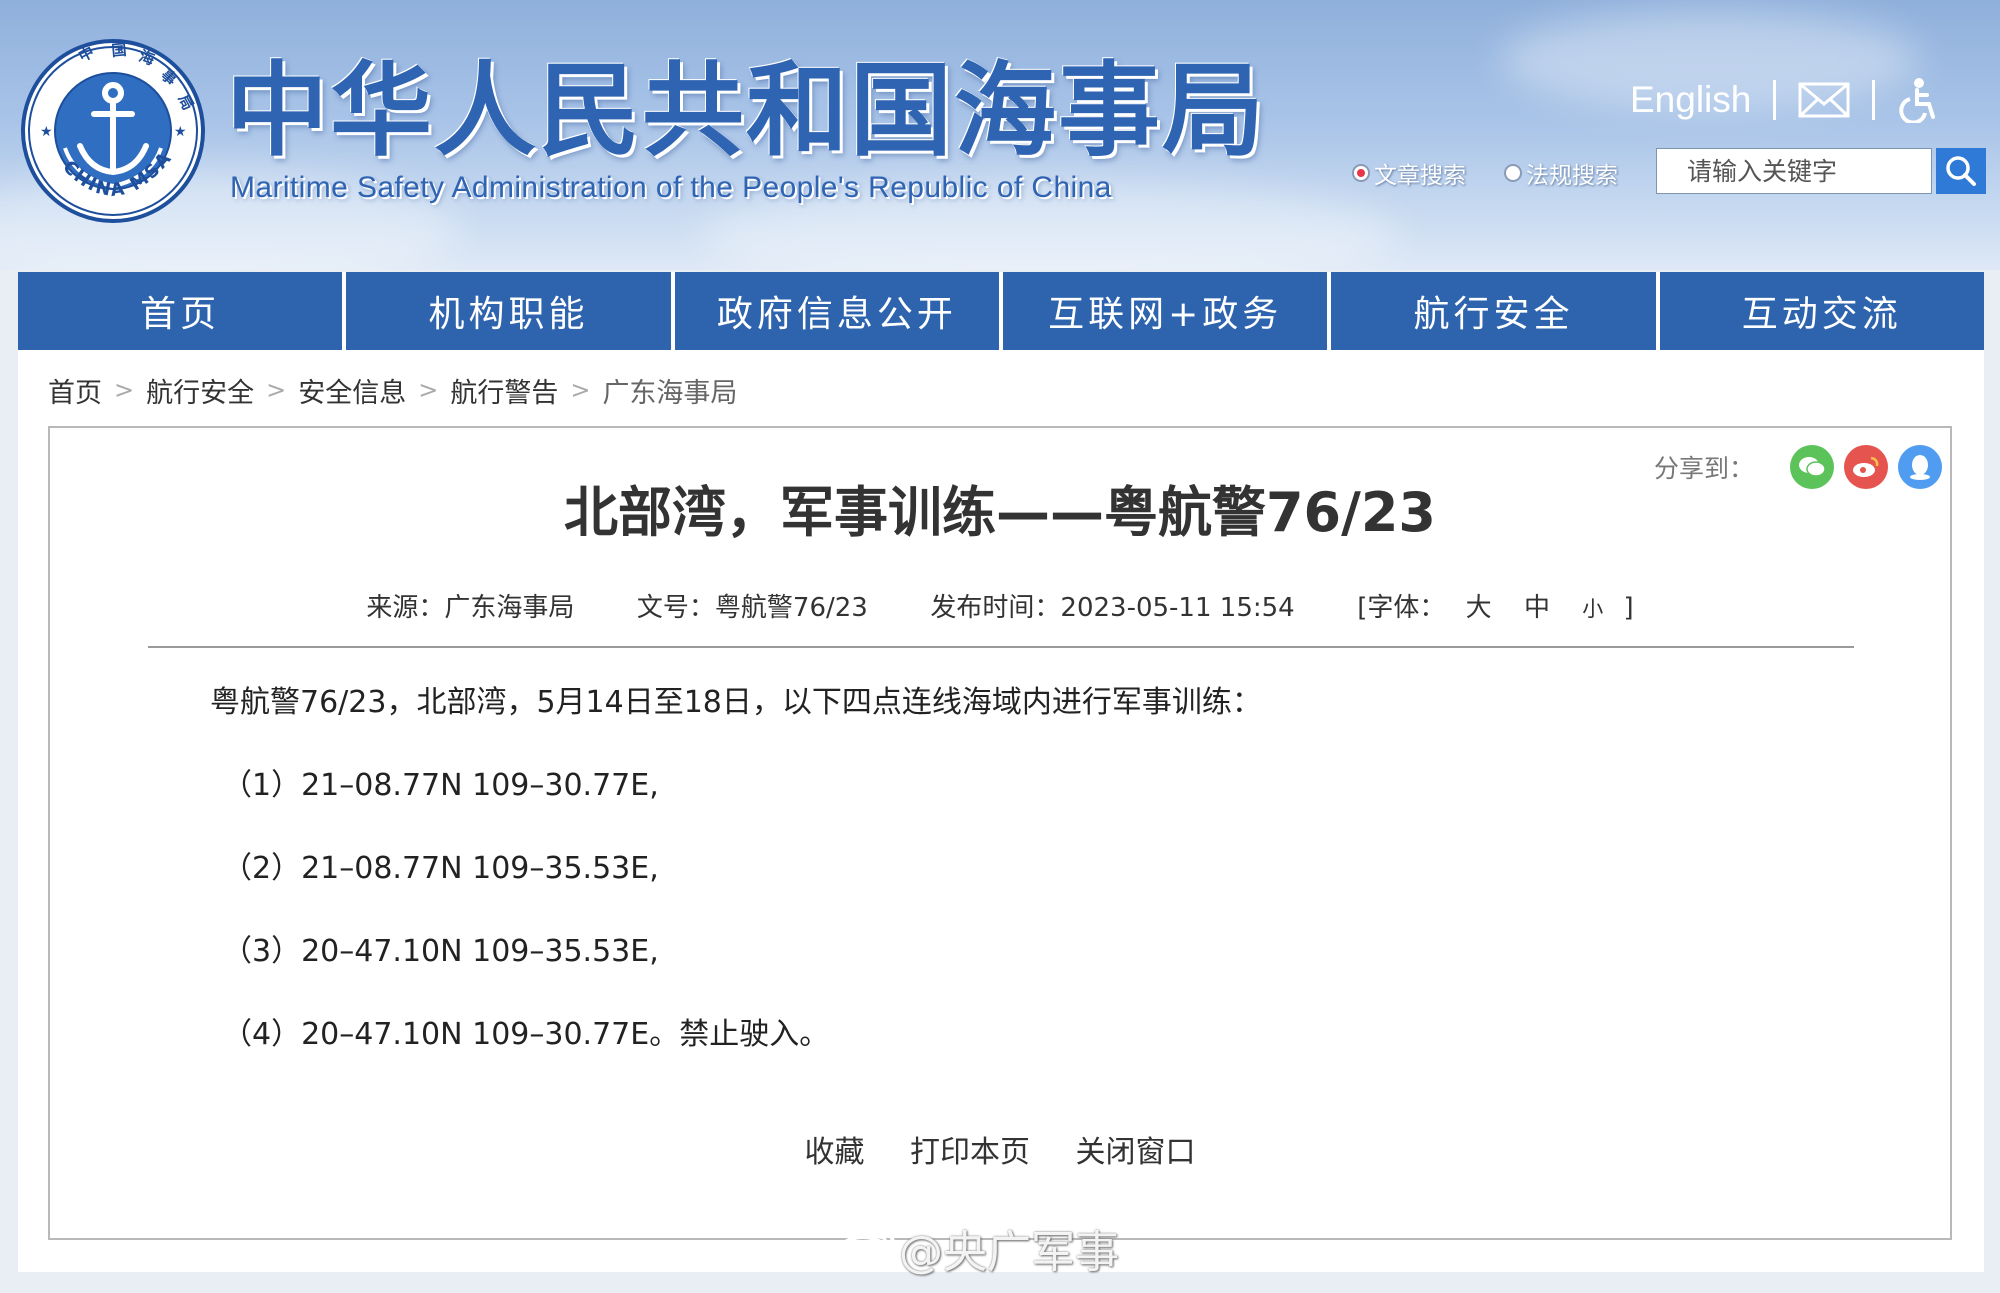  Describe the element at coordinates (119, 50) in the screenshot. I see `svg-text: 国` at that location.